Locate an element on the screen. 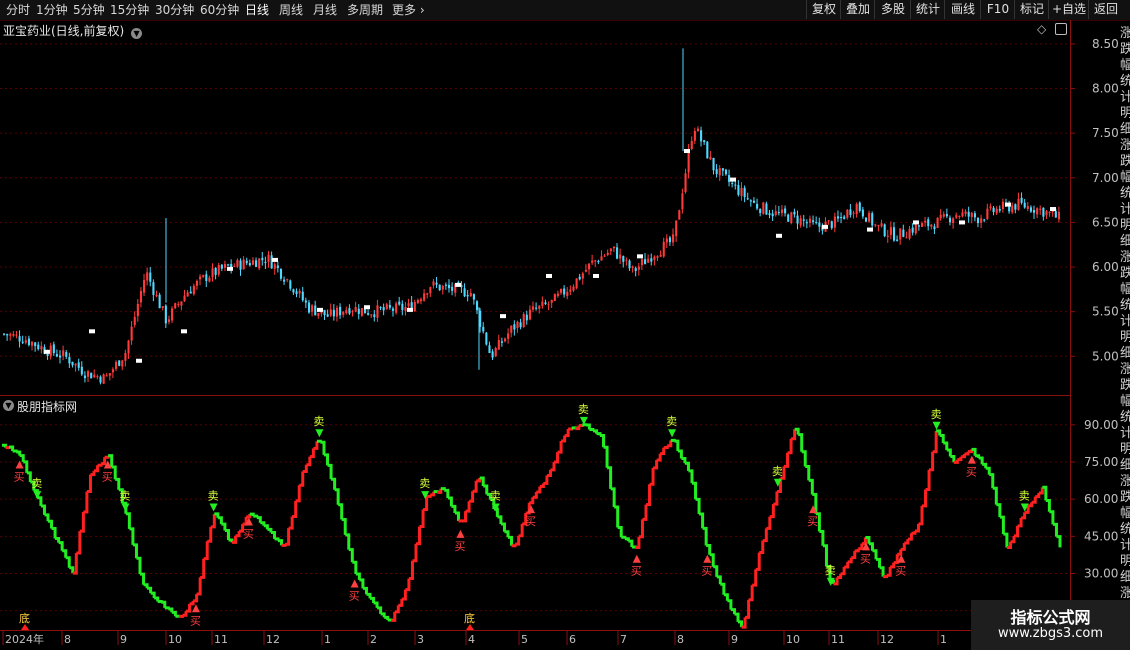  time-tick-label: 2024年 is located at coordinates (24, 639).